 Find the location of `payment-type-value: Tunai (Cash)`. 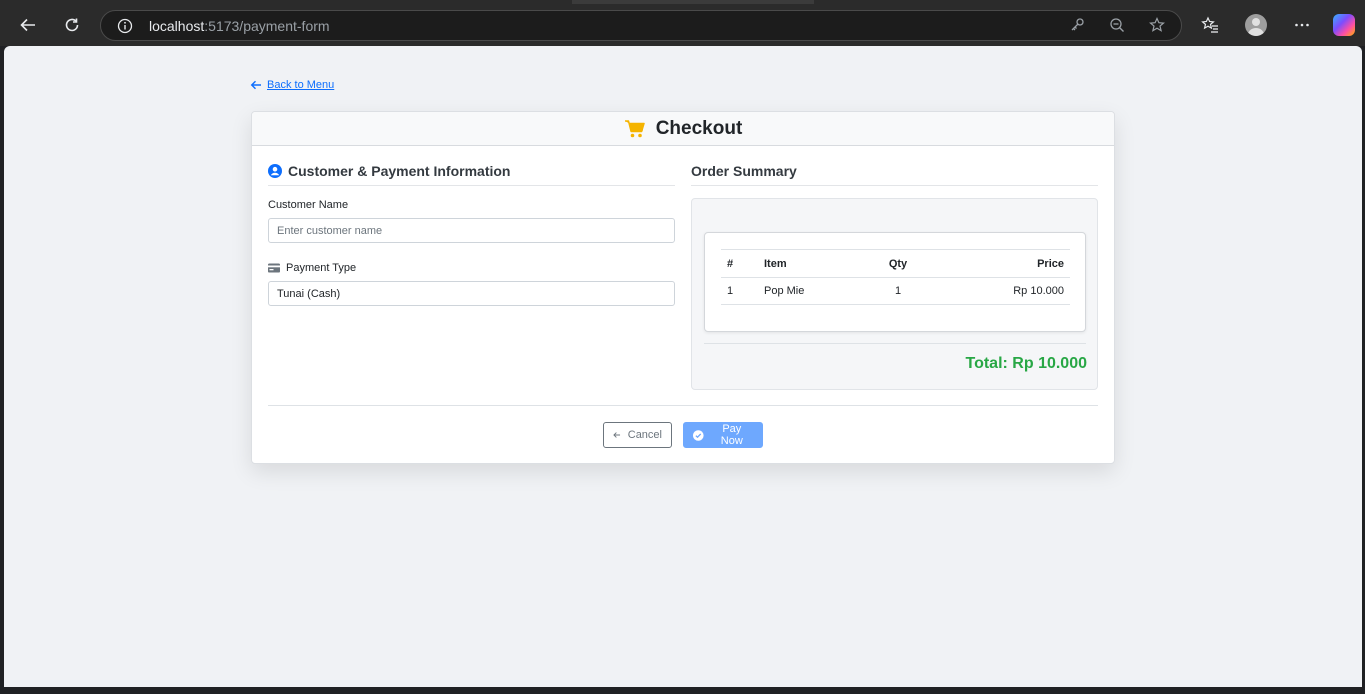

payment-type-value: Tunai (Cash) is located at coordinates (309, 293).